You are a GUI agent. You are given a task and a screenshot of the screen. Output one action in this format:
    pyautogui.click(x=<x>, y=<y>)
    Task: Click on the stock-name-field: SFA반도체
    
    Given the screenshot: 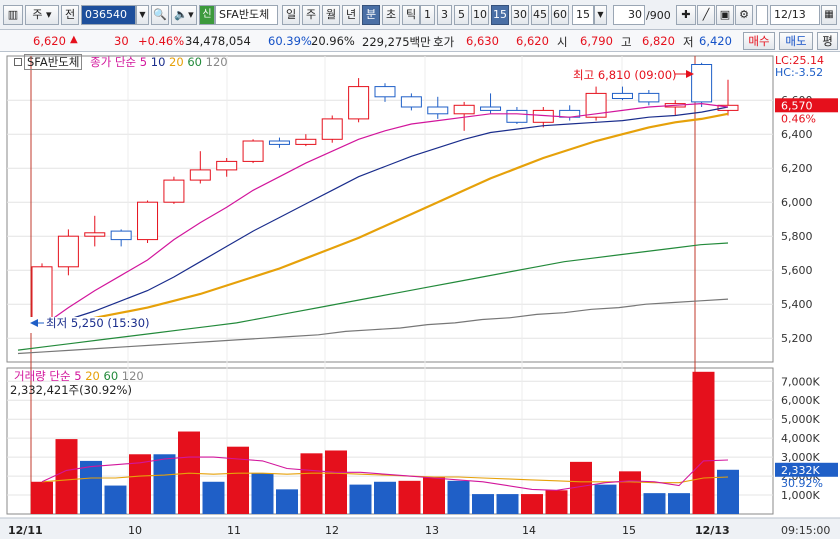 What is the action you would take?
    pyautogui.click(x=246, y=15)
    